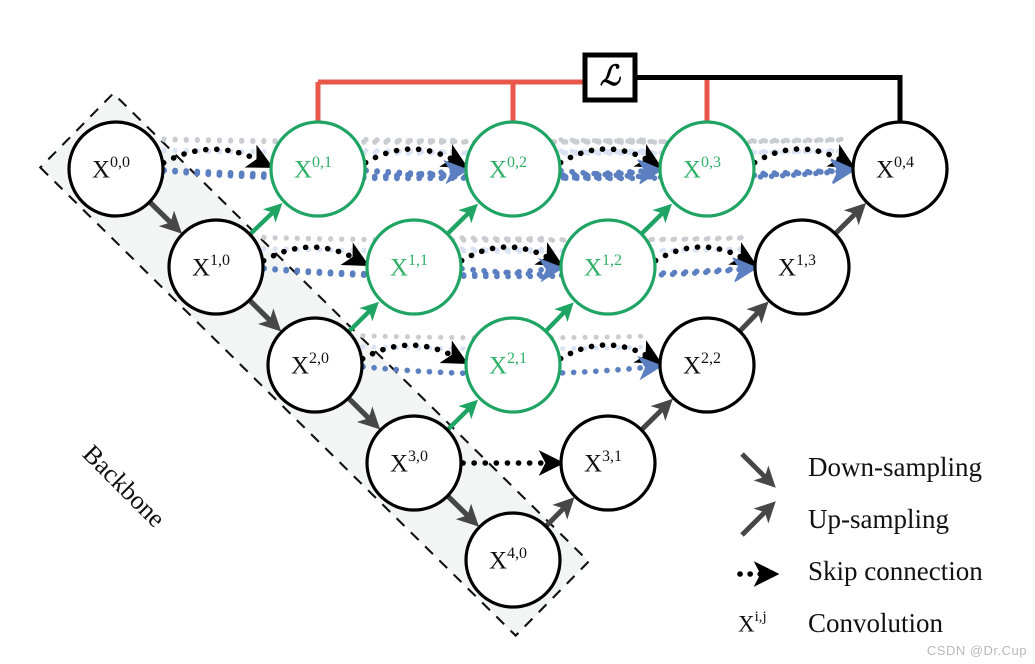 The height and width of the screenshot is (664, 1035). Describe the element at coordinates (612, 260) in the screenshot. I see `node-label-superscript: 1,2` at that location.